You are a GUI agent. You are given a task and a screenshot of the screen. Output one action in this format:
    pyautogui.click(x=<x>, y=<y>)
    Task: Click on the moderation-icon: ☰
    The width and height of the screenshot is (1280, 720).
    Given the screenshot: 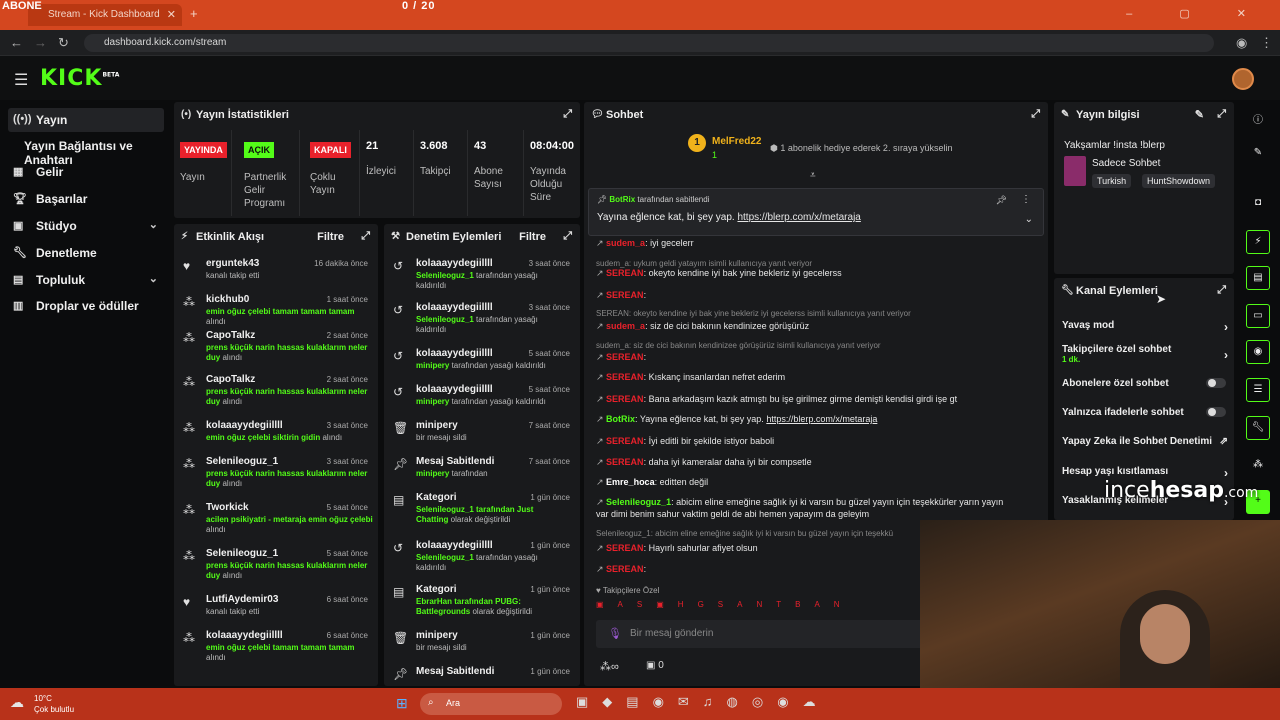 What is the action you would take?
    pyautogui.click(x=1258, y=390)
    